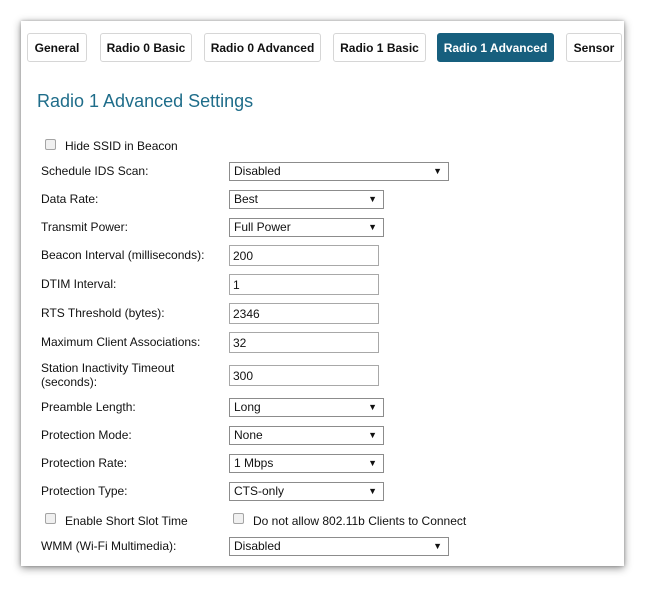 The image size is (666, 607). What do you see at coordinates (304, 313) in the screenshot?
I see `rts-threshold-input` at bounding box center [304, 313].